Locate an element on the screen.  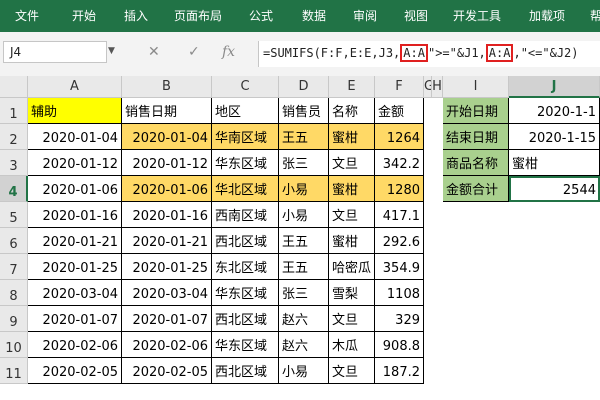
row-header-5: 5 is located at coordinates (14, 215).